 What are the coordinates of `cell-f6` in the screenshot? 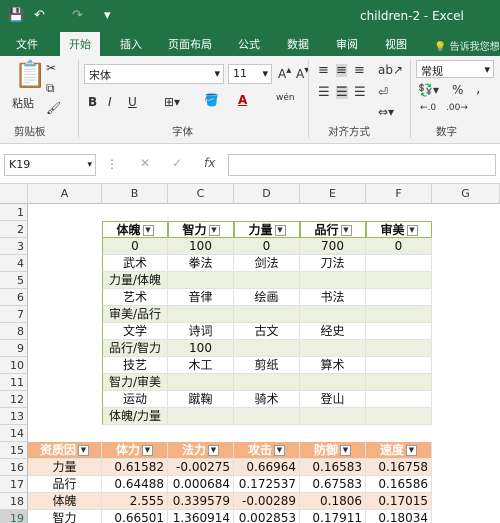 It's located at (399, 297).